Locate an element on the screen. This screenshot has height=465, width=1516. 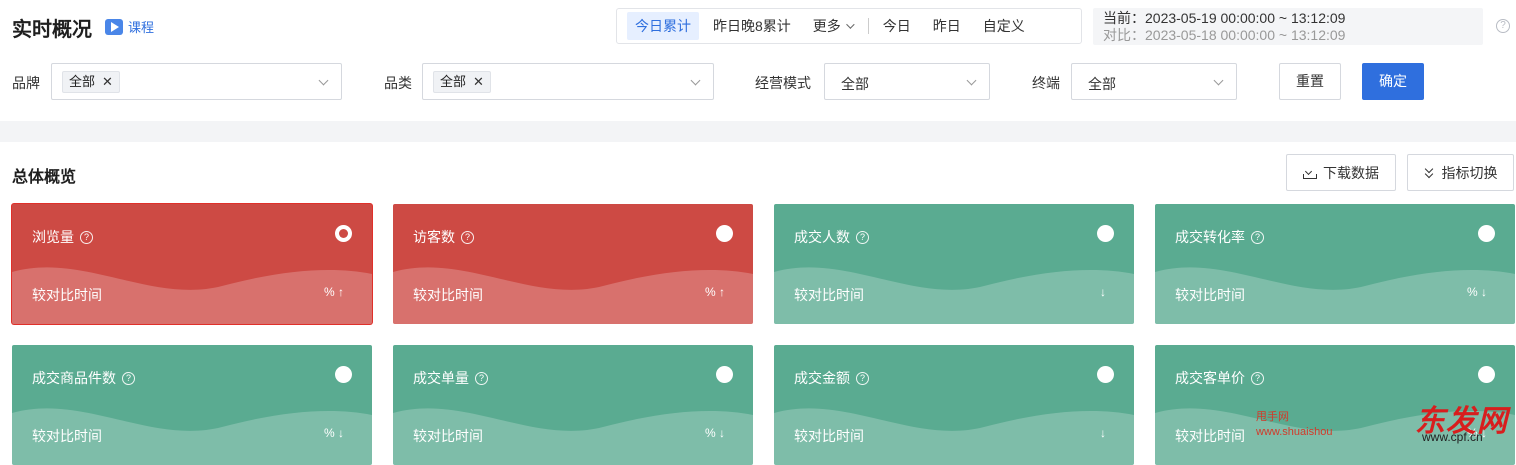
download-label: 下载数据 is located at coordinates (1351, 172).